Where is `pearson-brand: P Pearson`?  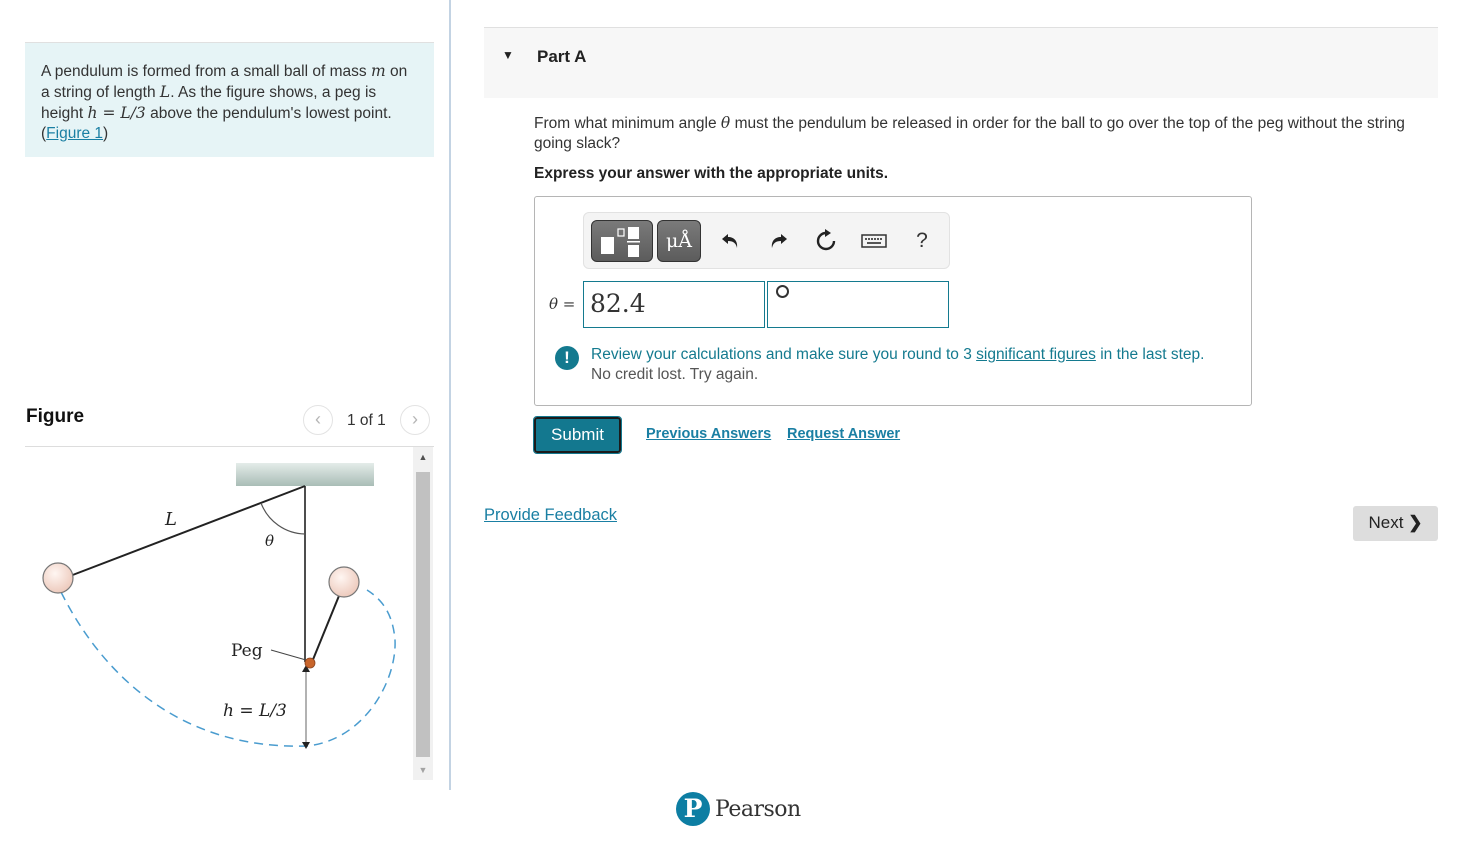 pearson-brand: P Pearson is located at coordinates (738, 809).